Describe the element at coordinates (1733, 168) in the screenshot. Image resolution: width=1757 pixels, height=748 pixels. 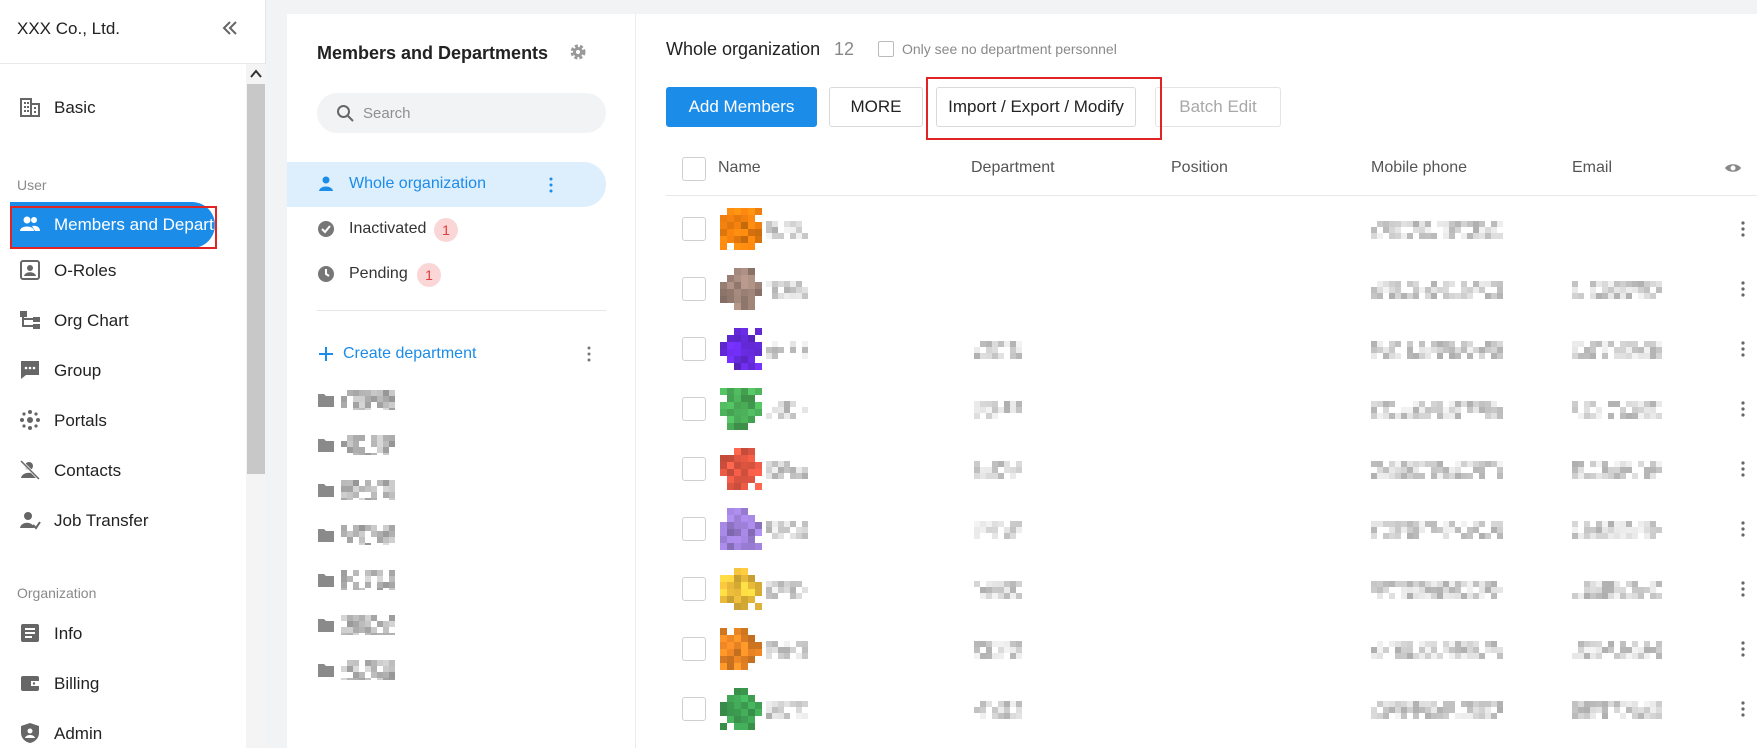
I see `eye-icon` at that location.